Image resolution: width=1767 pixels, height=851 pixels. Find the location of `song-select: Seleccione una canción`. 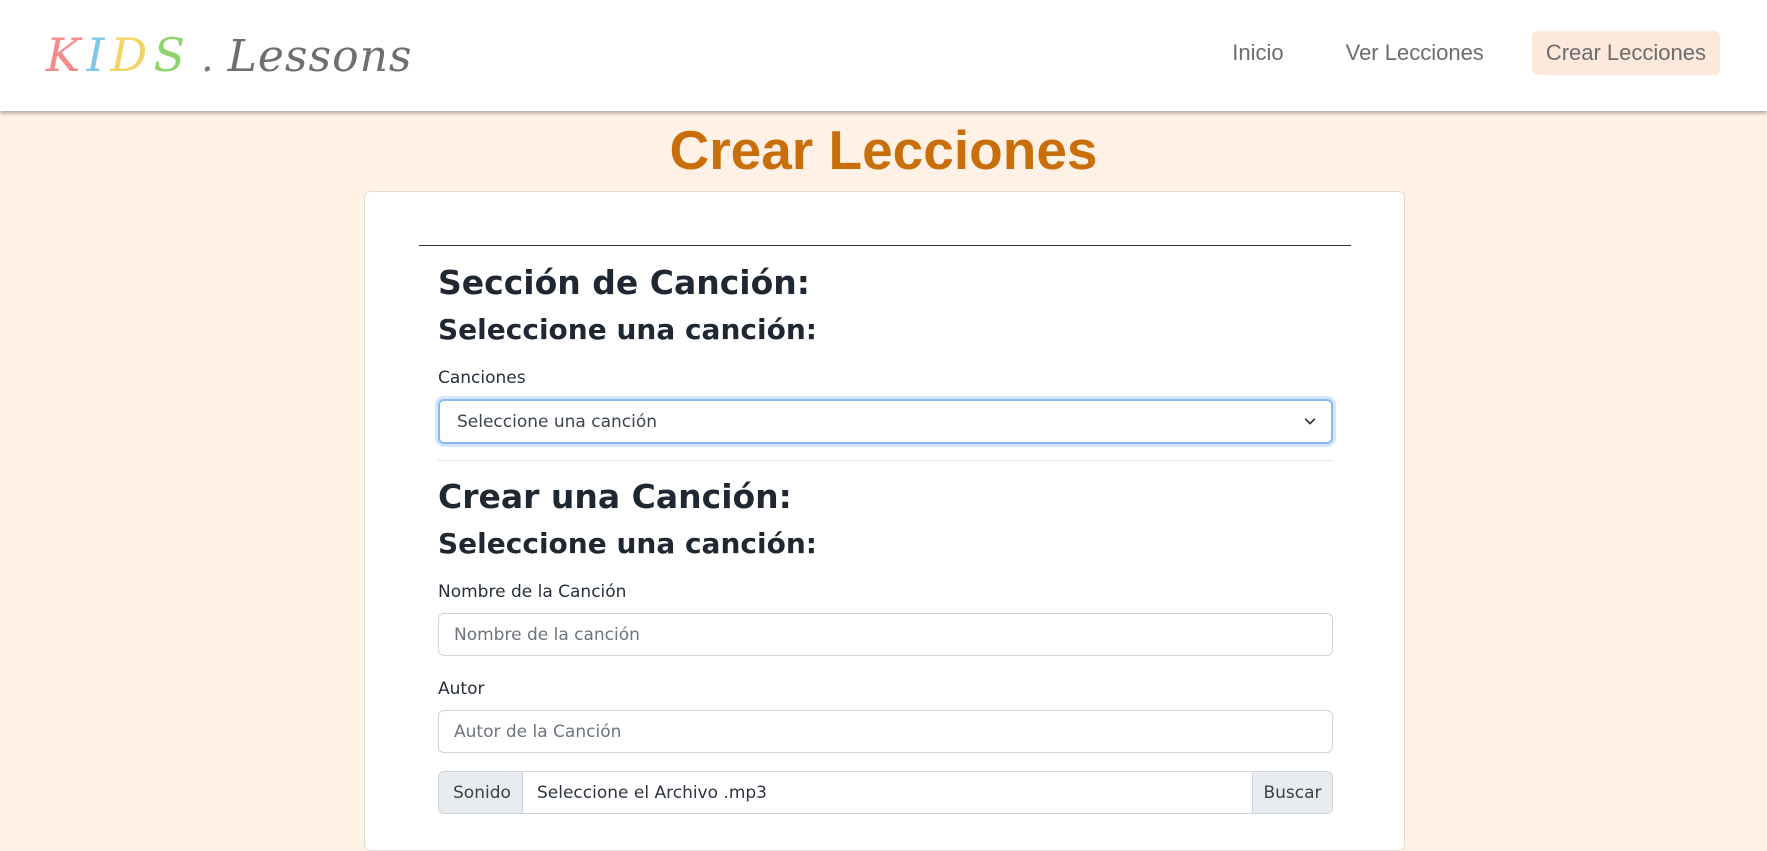

song-select: Seleccione una canción is located at coordinates (885, 421).